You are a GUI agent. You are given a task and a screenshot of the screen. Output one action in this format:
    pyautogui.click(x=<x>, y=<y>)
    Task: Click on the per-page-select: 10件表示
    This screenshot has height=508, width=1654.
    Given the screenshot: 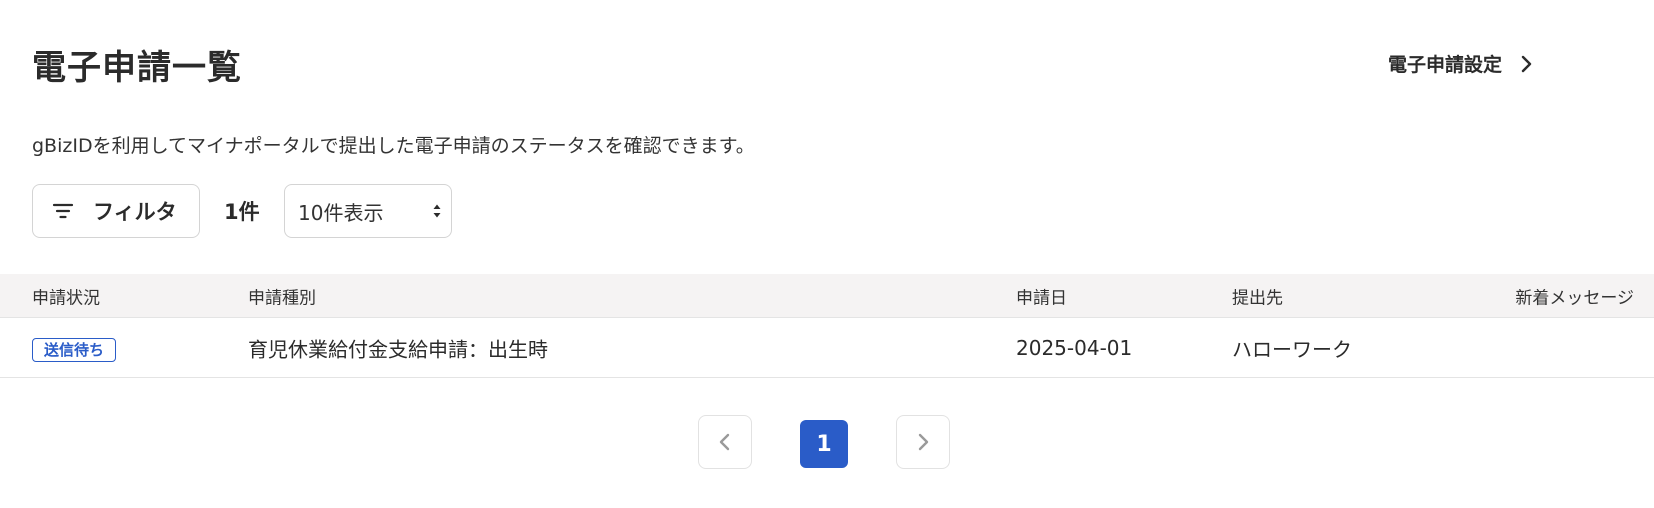 What is the action you would take?
    pyautogui.click(x=368, y=211)
    